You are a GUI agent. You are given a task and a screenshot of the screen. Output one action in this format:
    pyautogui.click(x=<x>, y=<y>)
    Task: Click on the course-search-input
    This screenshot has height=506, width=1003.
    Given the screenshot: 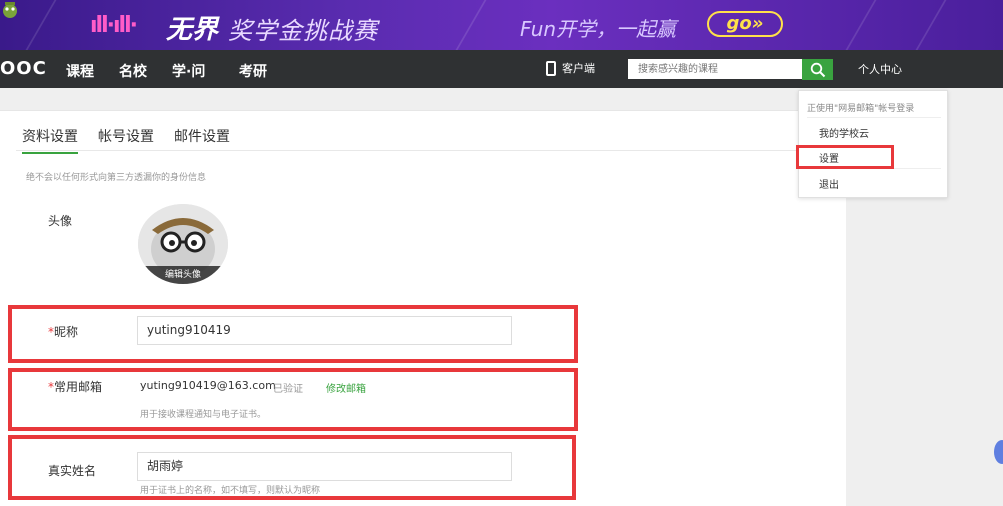 What is the action you would take?
    pyautogui.click(x=715, y=69)
    